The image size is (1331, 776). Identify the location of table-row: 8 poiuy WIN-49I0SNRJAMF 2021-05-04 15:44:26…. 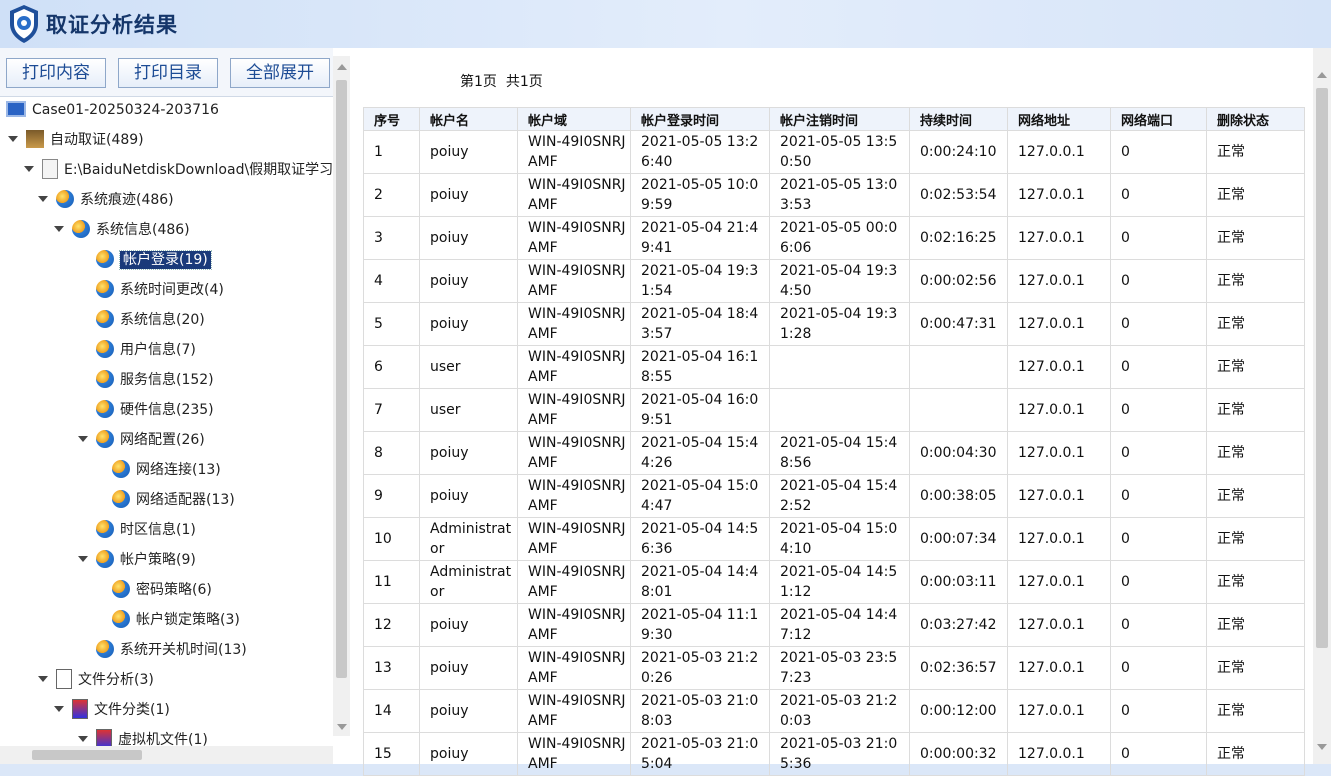
(834, 453).